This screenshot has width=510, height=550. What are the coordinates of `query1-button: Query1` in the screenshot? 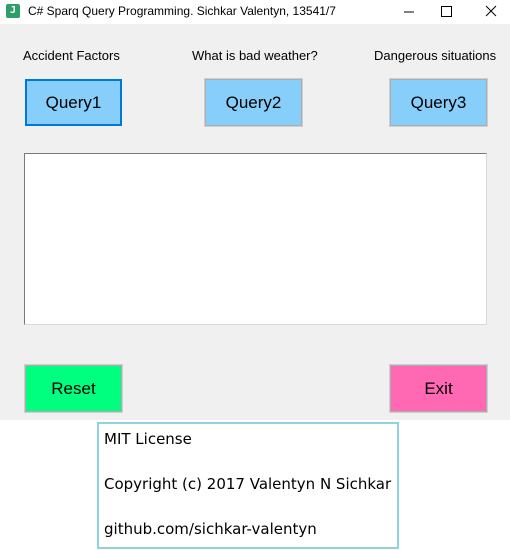 It's located at (73, 102).